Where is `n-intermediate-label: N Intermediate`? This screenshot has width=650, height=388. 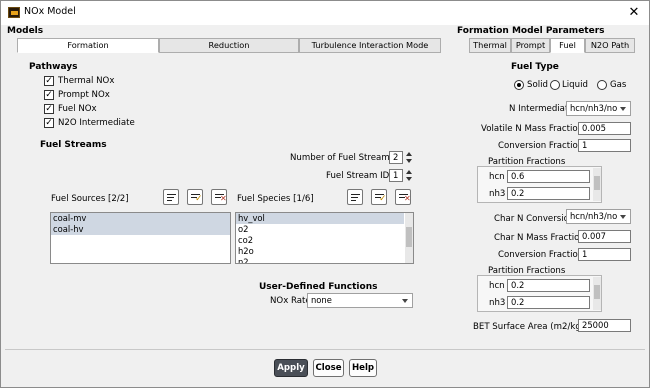
n-intermediate-label: N Intermediate is located at coordinates (541, 109).